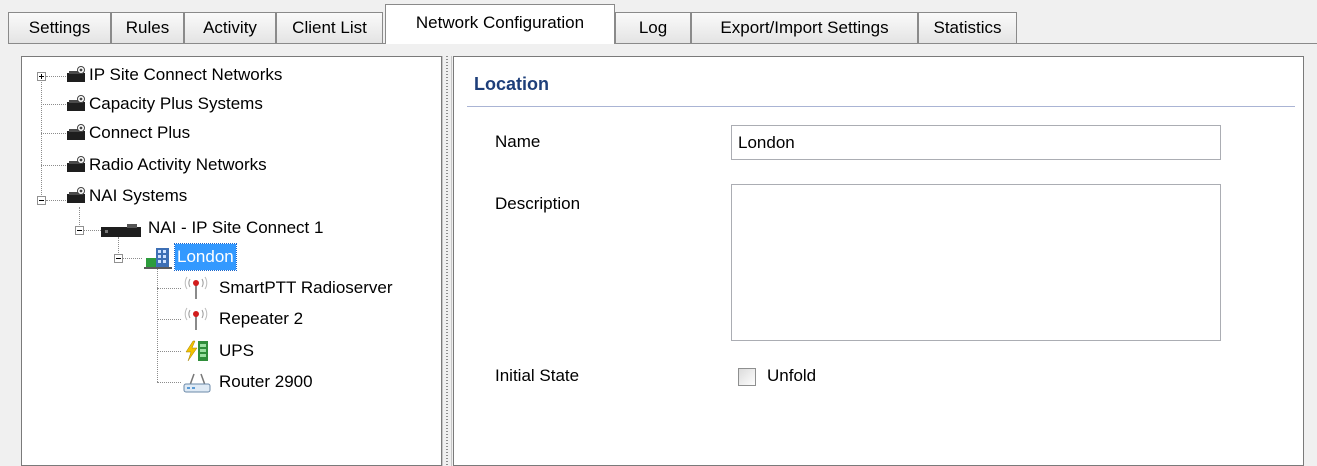 This screenshot has width=1317, height=466. Describe the element at coordinates (261, 318) in the screenshot. I see `tree-node-label: Repeater 2` at that location.